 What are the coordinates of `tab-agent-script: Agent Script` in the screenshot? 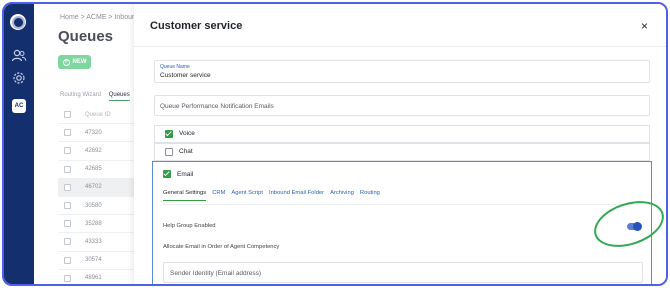 It's located at (247, 195).